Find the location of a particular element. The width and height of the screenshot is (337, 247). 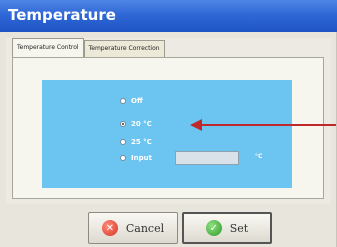

checkmark-icon: ✓ is located at coordinates (213, 228).